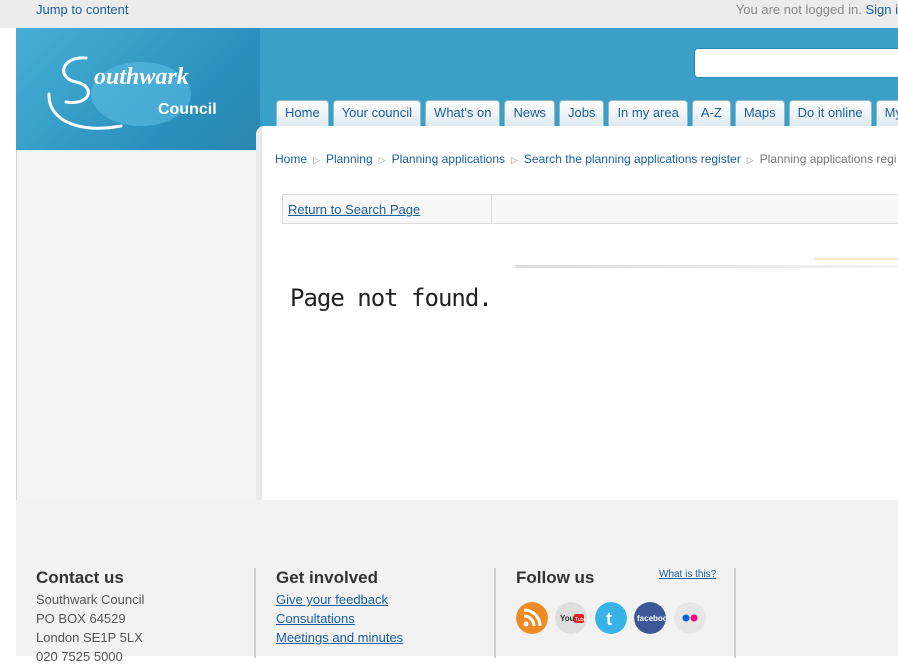 The height and width of the screenshot is (664, 898). I want to click on contact-line: Southwark Council, so click(90, 599).